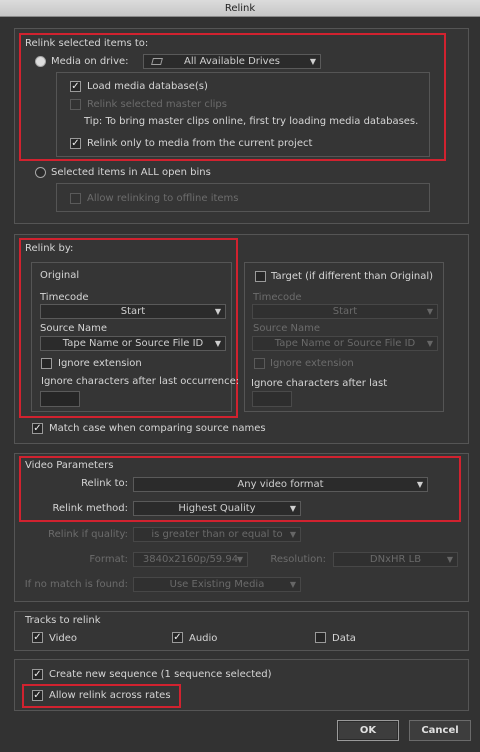  Describe the element at coordinates (312, 363) in the screenshot. I see `target-ignore-ext-label: Ignore extension` at that location.